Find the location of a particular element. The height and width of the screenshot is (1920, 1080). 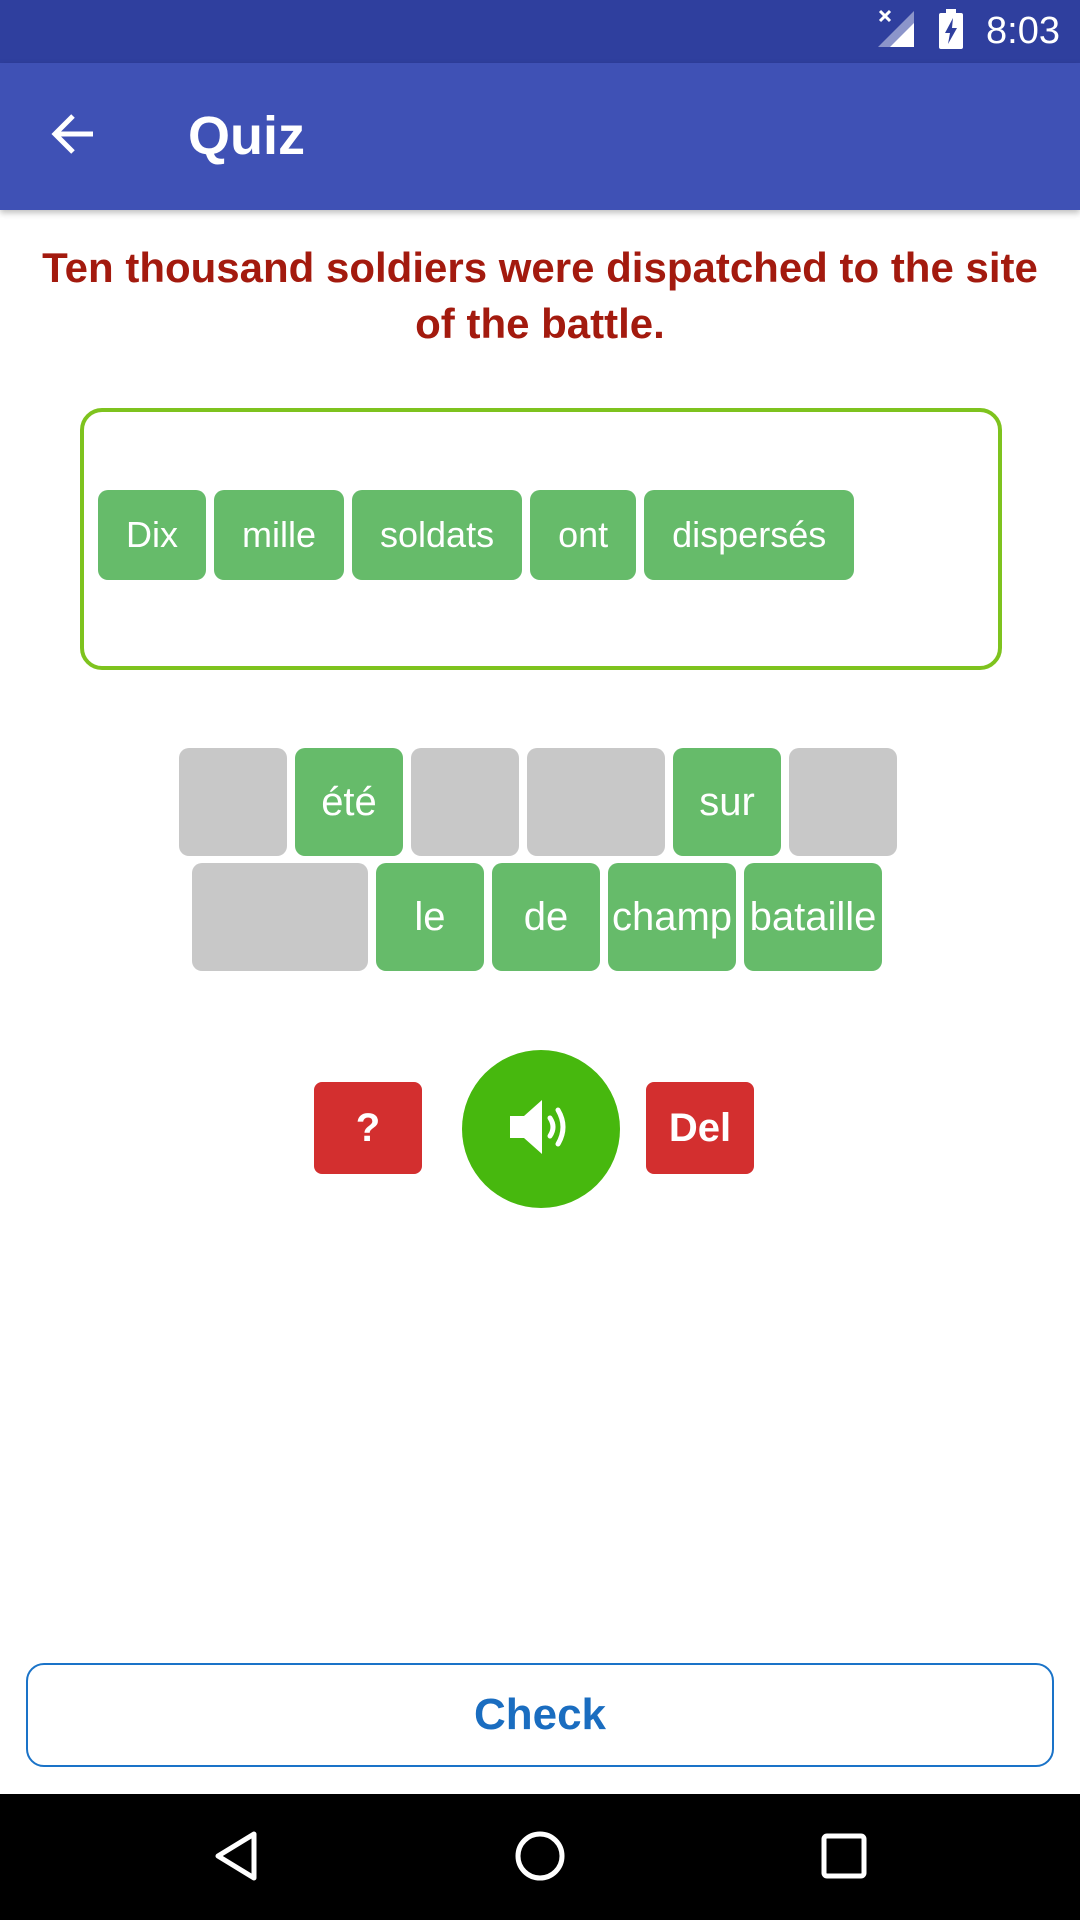

nav-back-icon is located at coordinates (236, 1858).